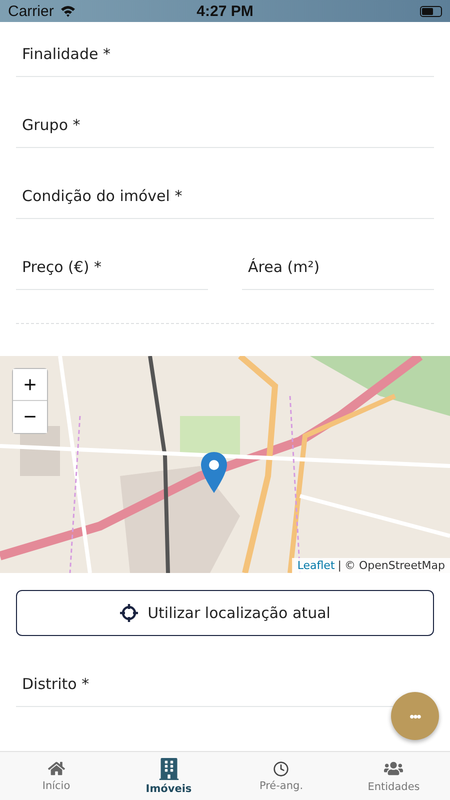 The height and width of the screenshot is (800, 450). Describe the element at coordinates (112, 262) in the screenshot. I see `form-field: Preço (€) *` at that location.